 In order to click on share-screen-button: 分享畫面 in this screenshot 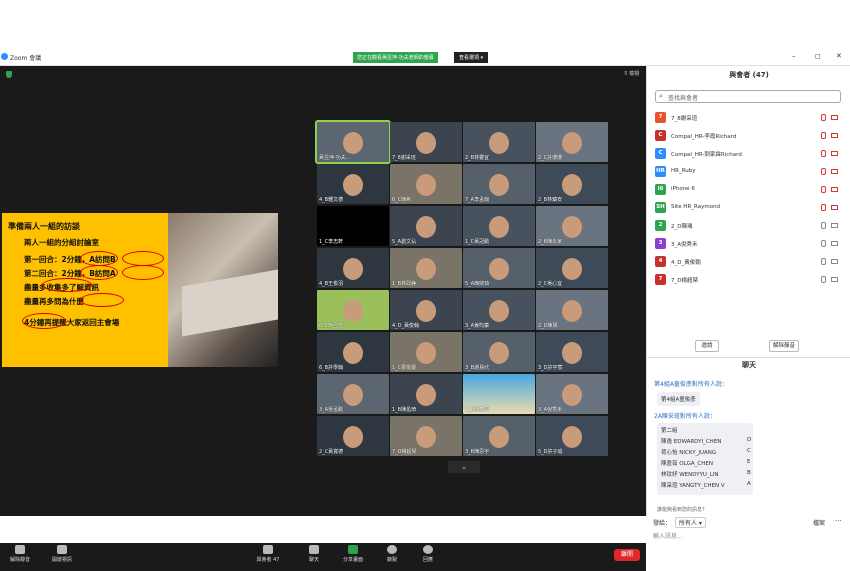, I will do `click(353, 554)`.